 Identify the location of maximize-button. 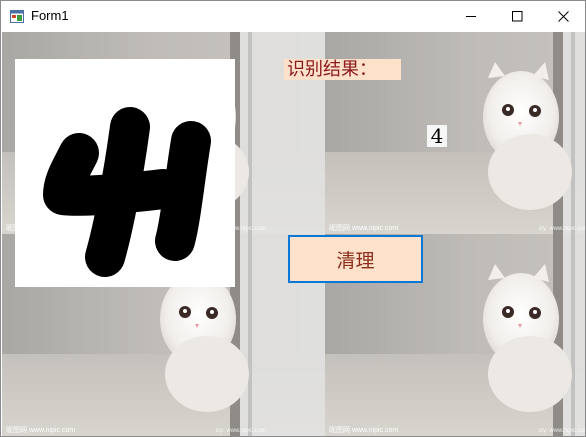
(517, 16).